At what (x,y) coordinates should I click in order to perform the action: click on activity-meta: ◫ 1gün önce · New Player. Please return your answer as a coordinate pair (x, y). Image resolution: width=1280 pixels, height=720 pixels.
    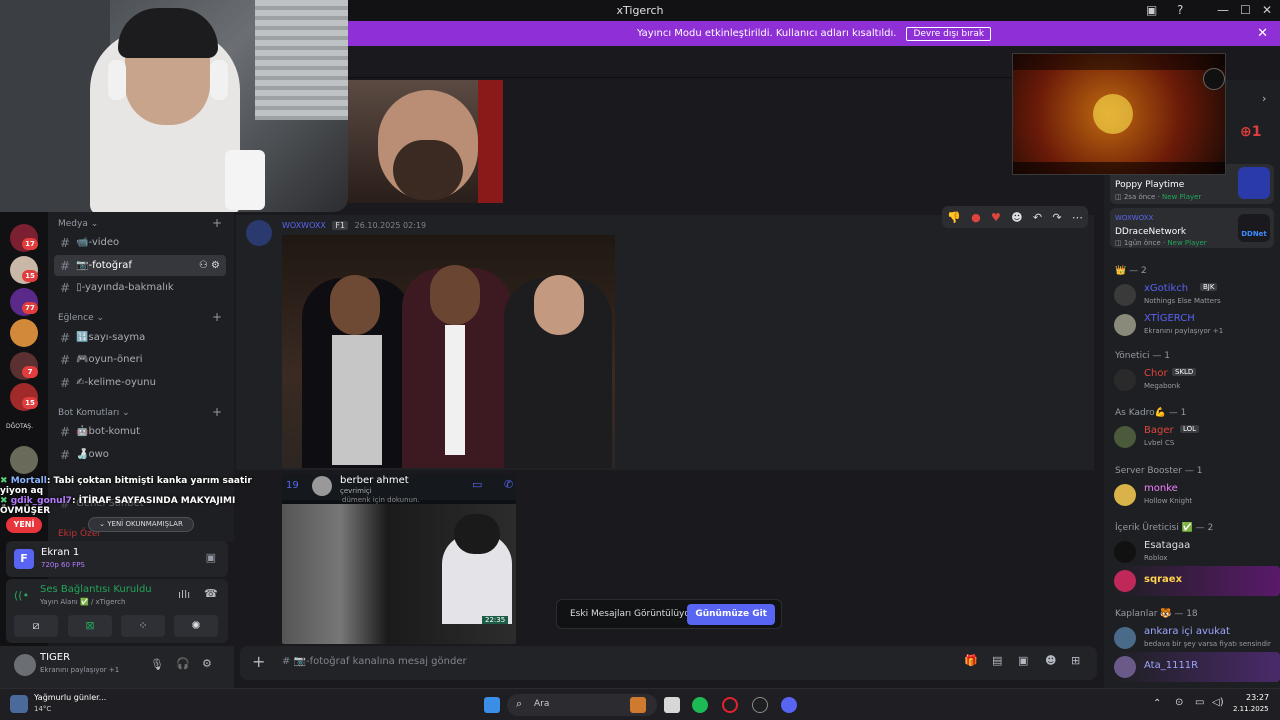
    Looking at the image, I should click on (1161, 243).